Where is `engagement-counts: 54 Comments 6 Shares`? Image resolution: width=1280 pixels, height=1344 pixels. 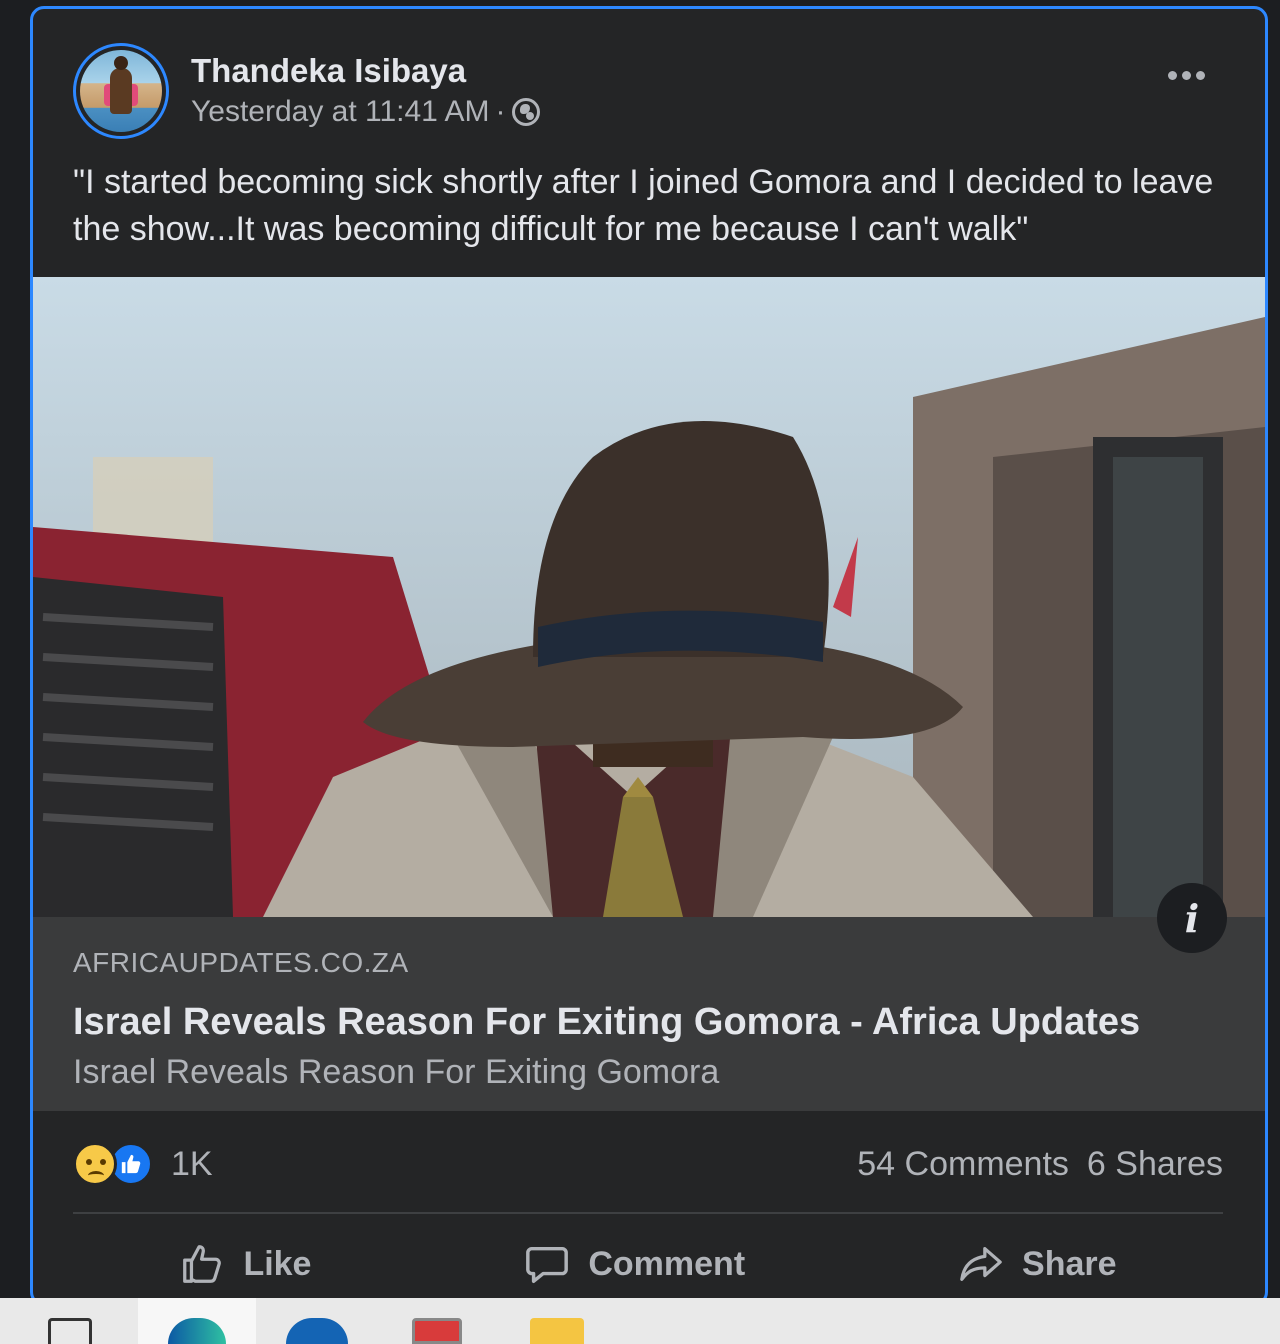 engagement-counts: 54 Comments 6 Shares is located at coordinates (1040, 1164).